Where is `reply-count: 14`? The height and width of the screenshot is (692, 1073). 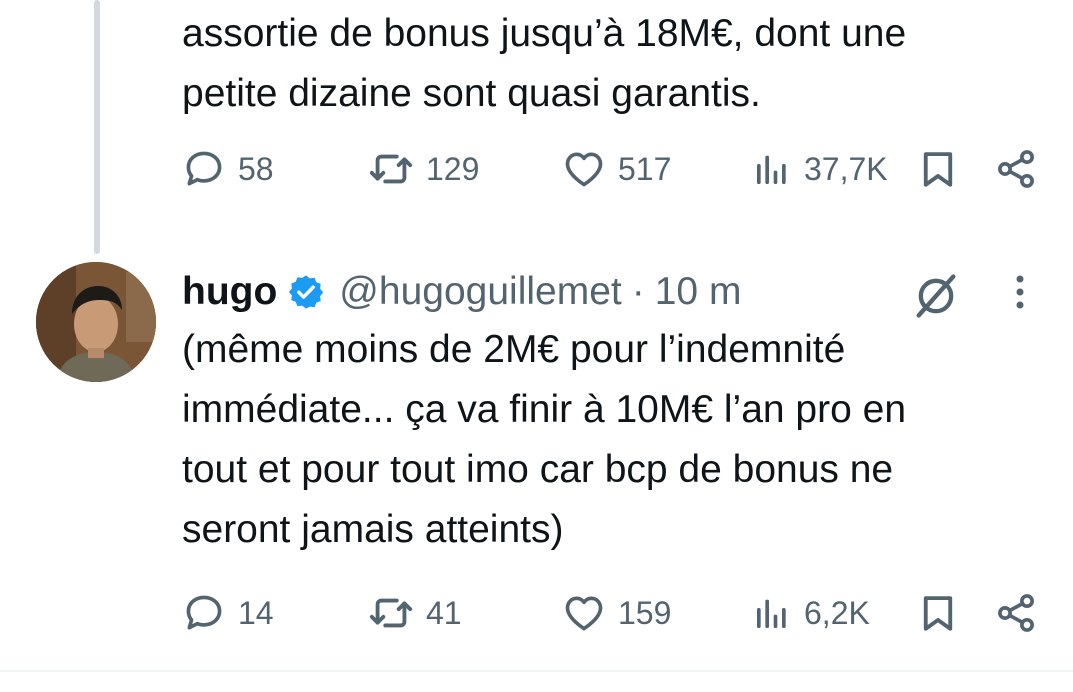 reply-count: 14 is located at coordinates (256, 612).